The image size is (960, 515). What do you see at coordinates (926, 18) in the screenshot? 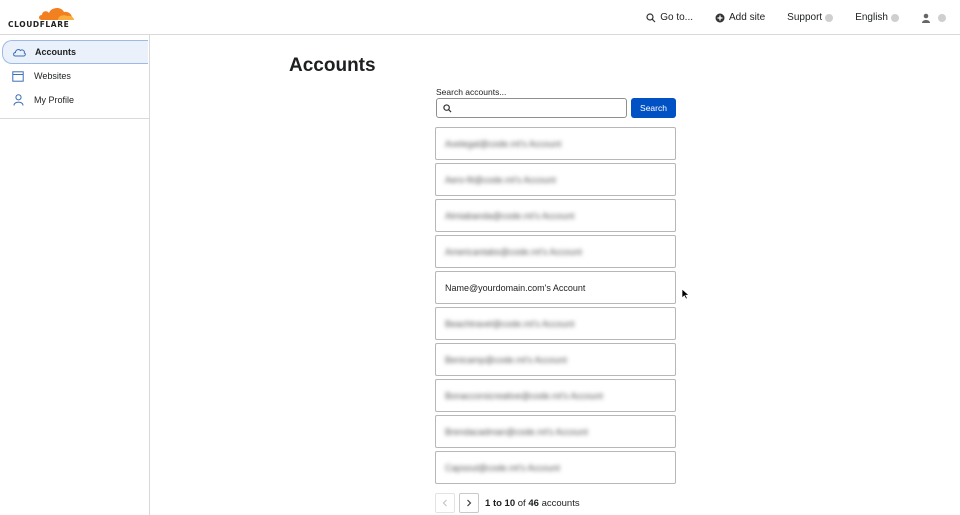
I see `user-avatar-icon` at bounding box center [926, 18].